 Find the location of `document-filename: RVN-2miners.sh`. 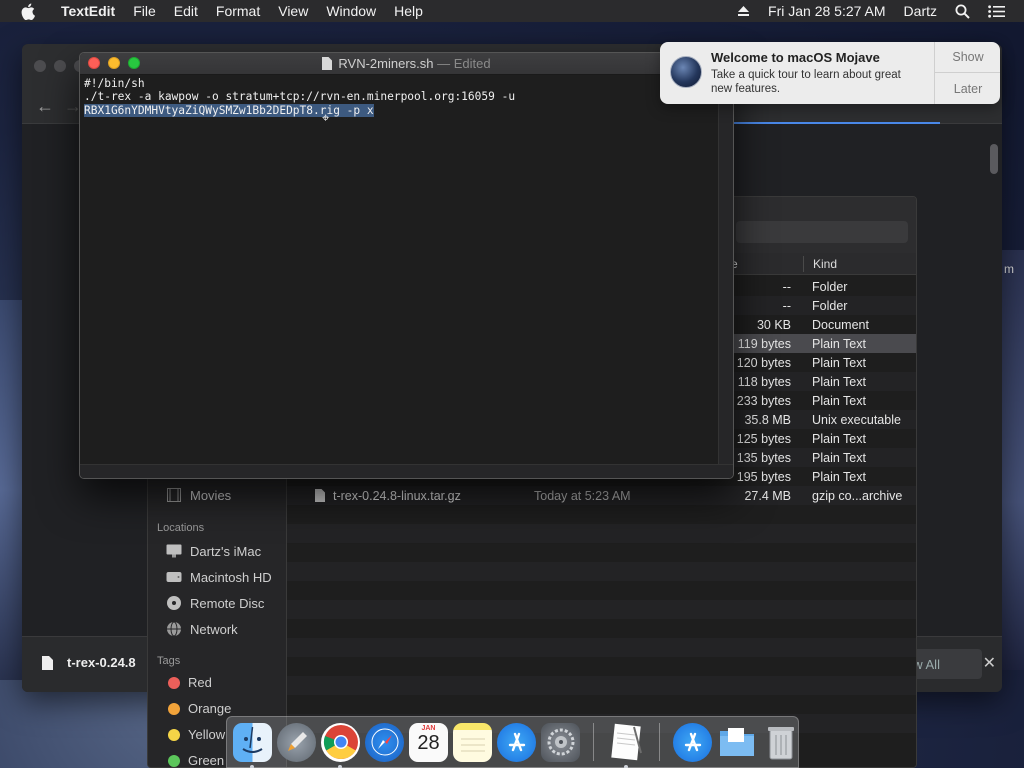

document-filename: RVN-2miners.sh is located at coordinates (386, 63).